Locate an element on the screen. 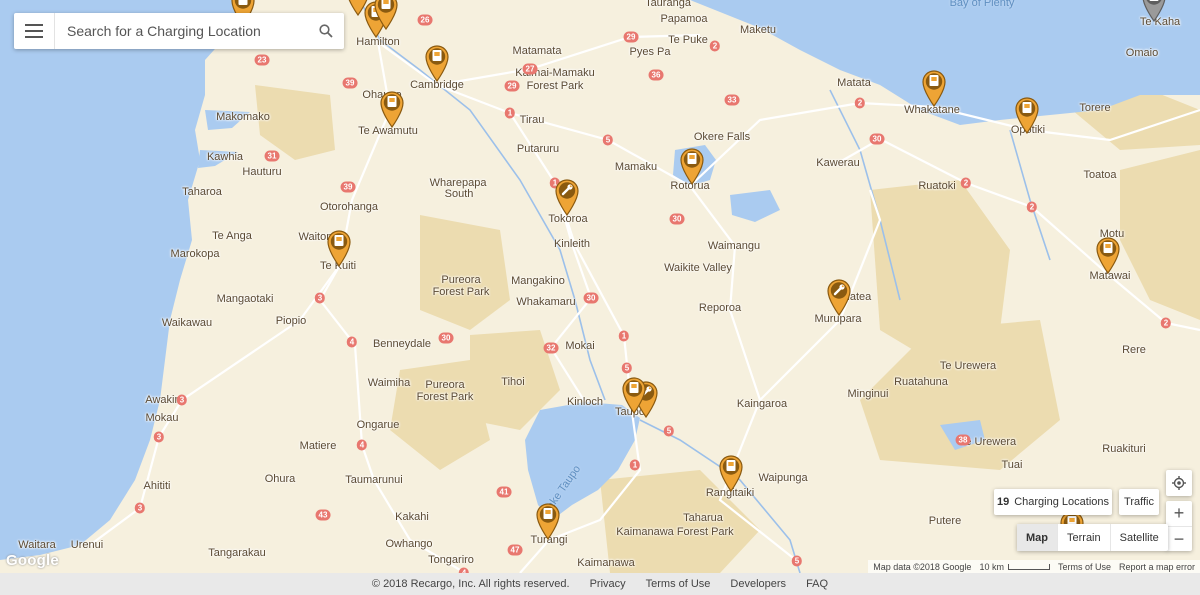 This screenshot has height=595, width=1200. footer-link-terms: Terms of Use is located at coordinates (678, 584).